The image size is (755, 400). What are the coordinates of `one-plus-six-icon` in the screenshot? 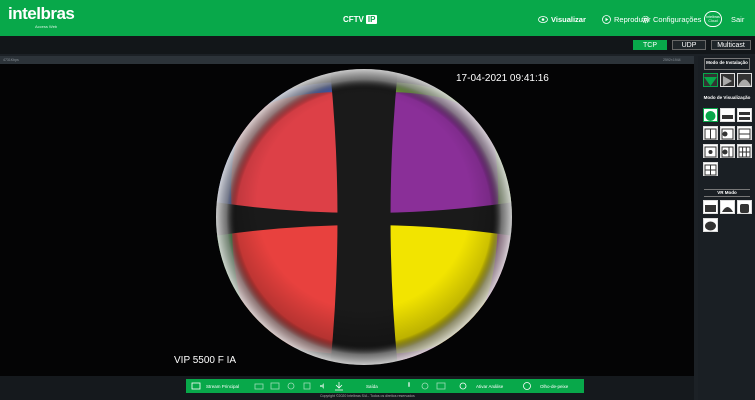 It's located at (744, 134).